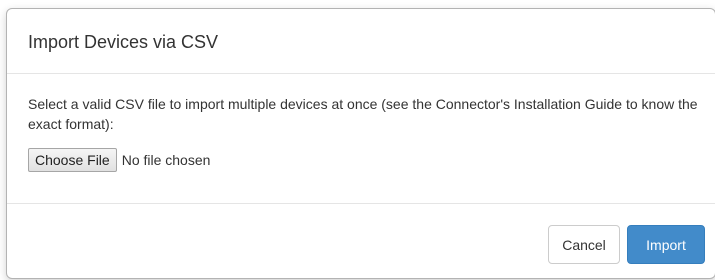 The image size is (715, 280). Describe the element at coordinates (166, 160) in the screenshot. I see `file-status-text: No file chosen` at that location.